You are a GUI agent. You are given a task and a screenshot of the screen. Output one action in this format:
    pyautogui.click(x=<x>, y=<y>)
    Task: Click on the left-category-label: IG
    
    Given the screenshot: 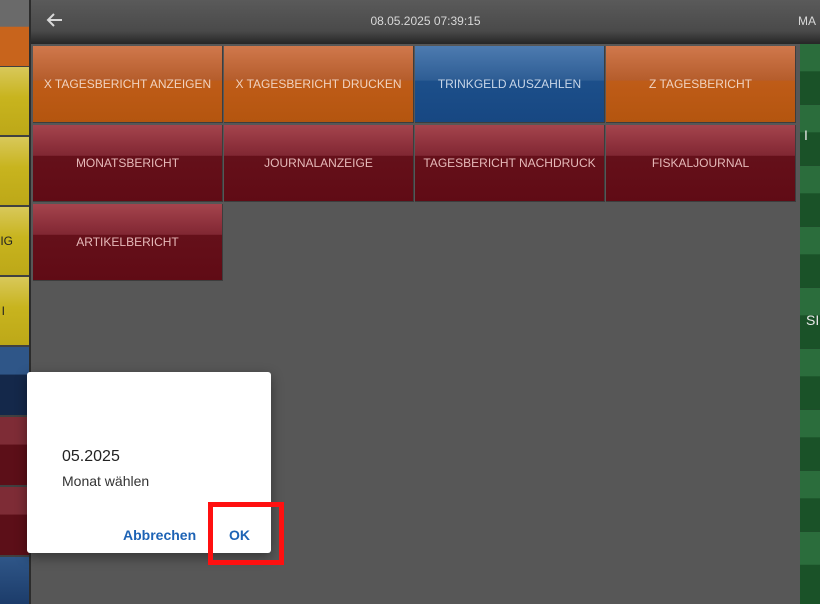 What is the action you would take?
    pyautogui.click(x=6, y=241)
    